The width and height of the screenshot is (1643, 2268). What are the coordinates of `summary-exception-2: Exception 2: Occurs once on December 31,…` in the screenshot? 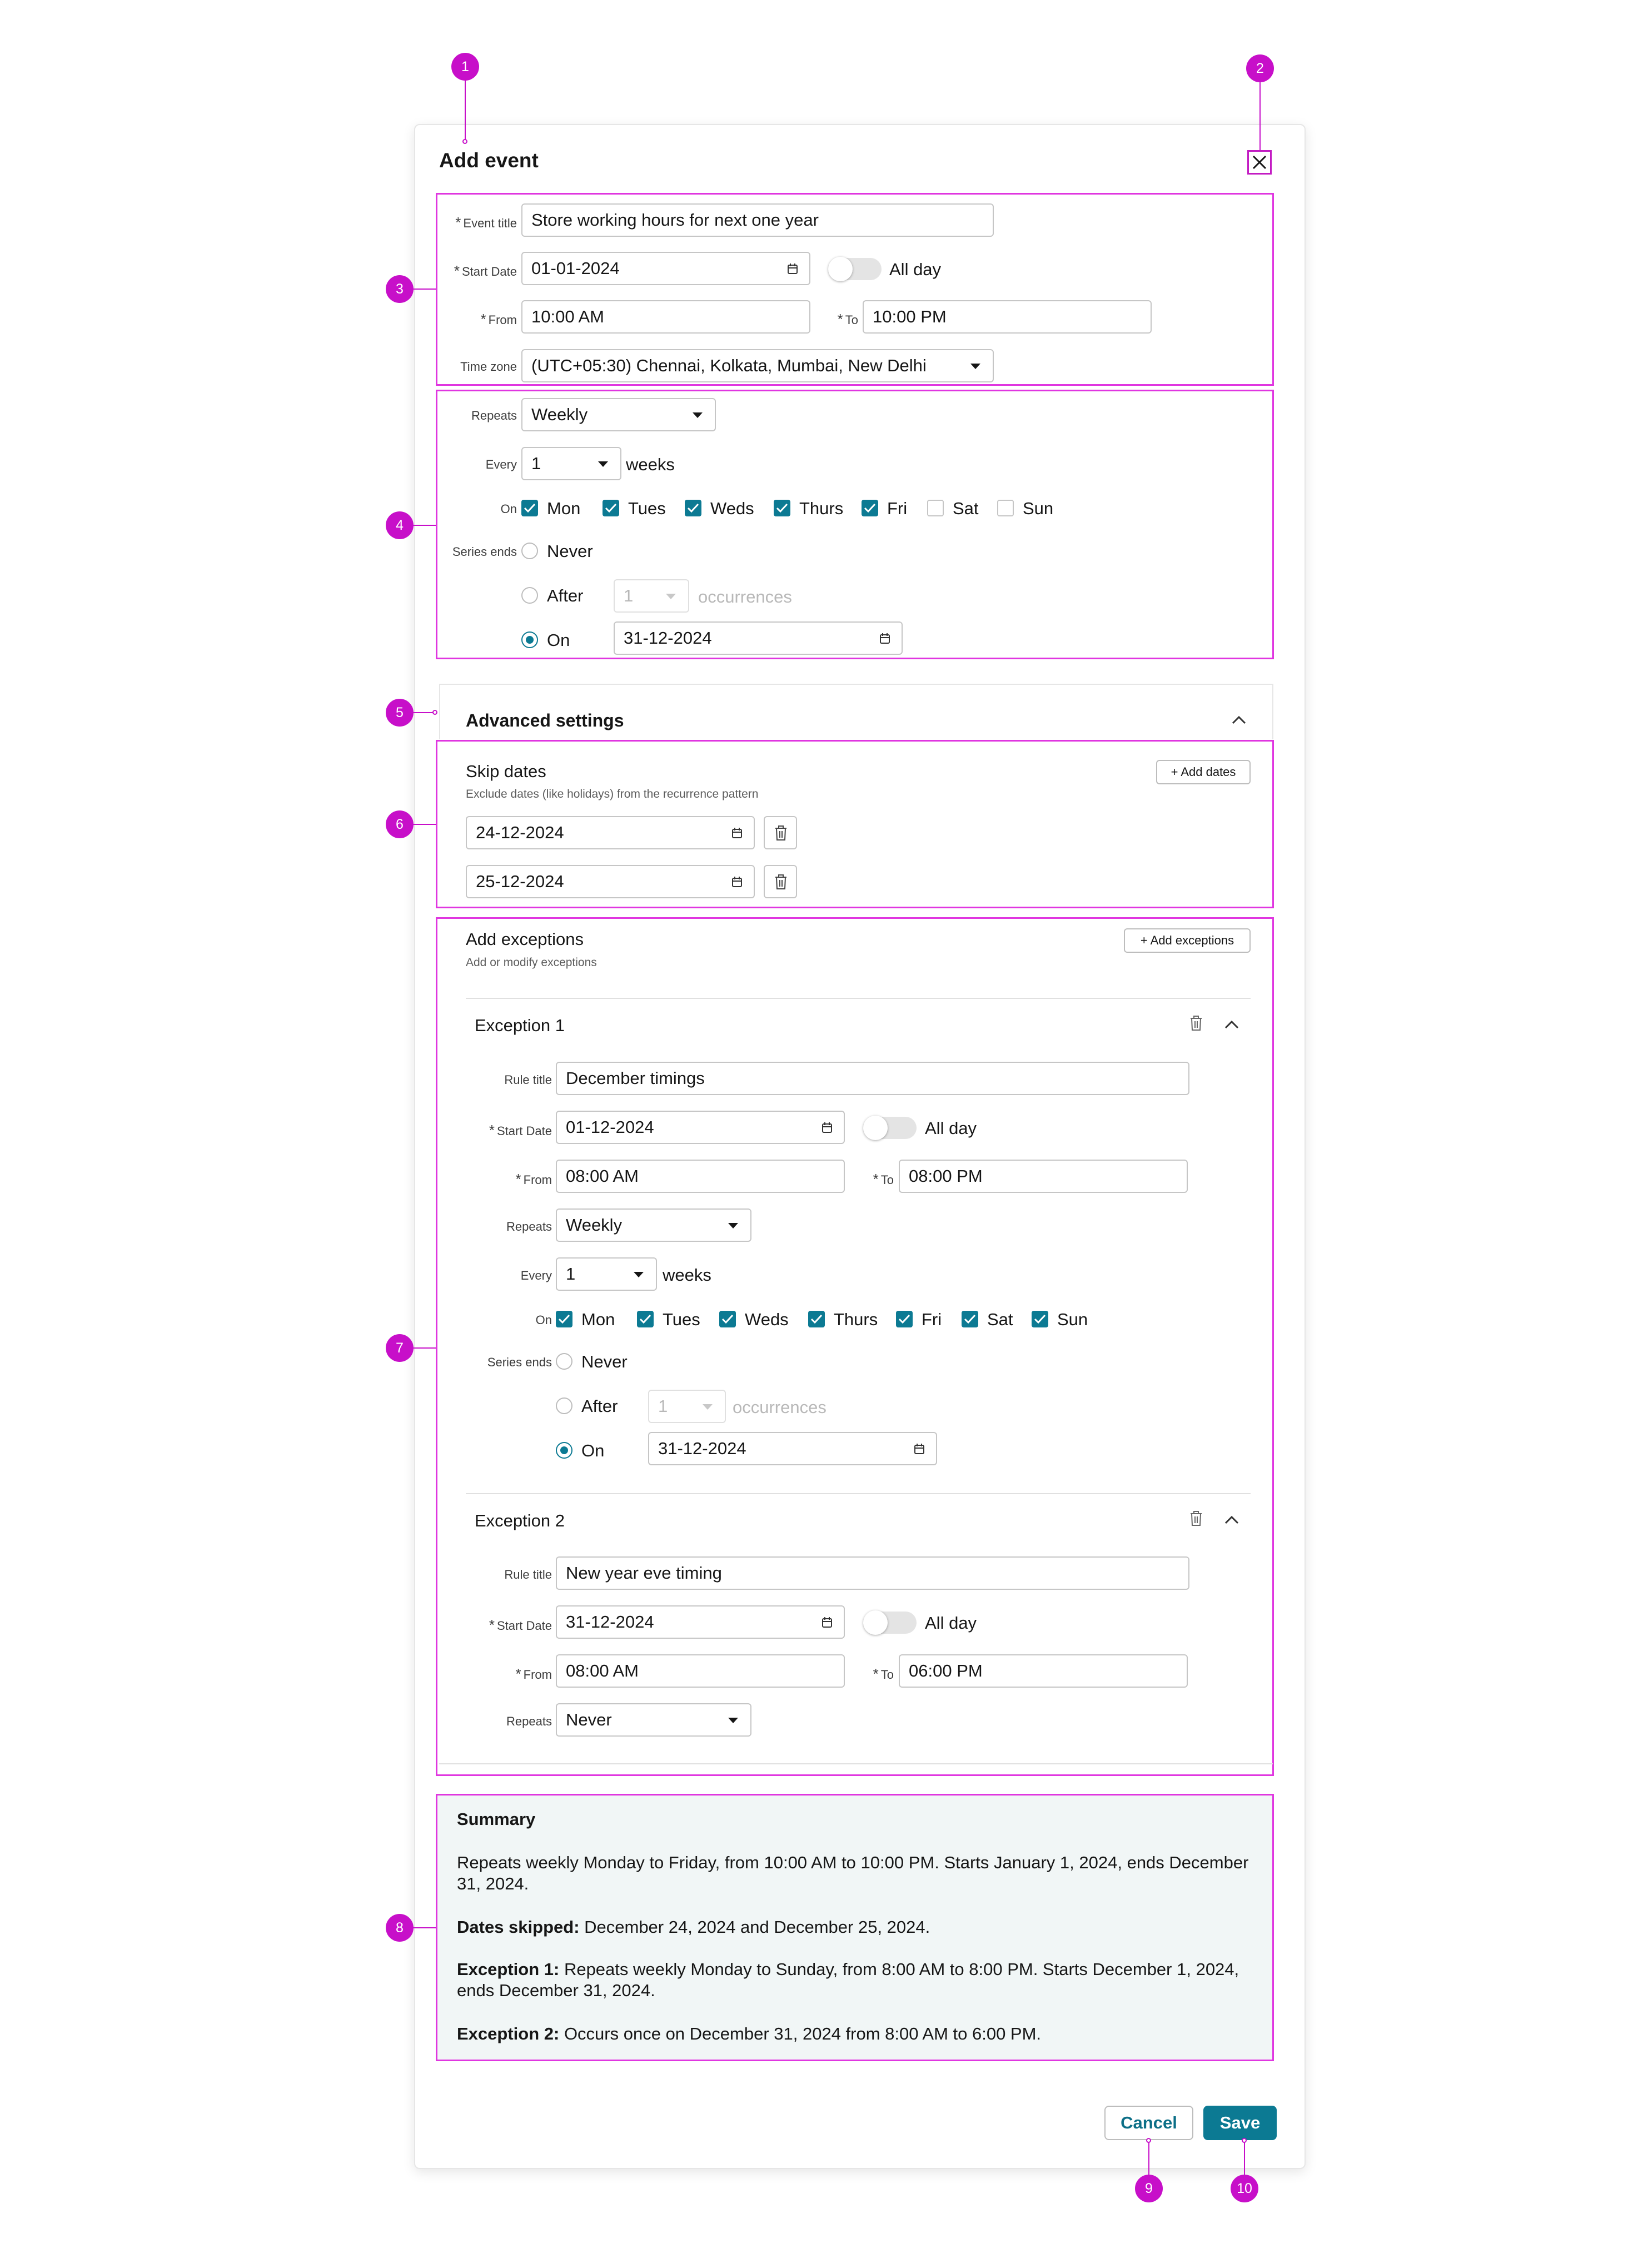 It's located at (749, 2033).